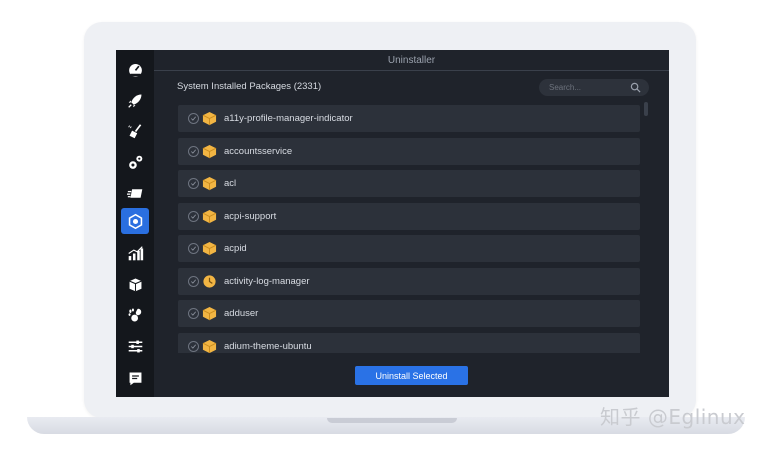 The width and height of the screenshot is (771, 449). I want to click on package-name: acpid, so click(235, 248).